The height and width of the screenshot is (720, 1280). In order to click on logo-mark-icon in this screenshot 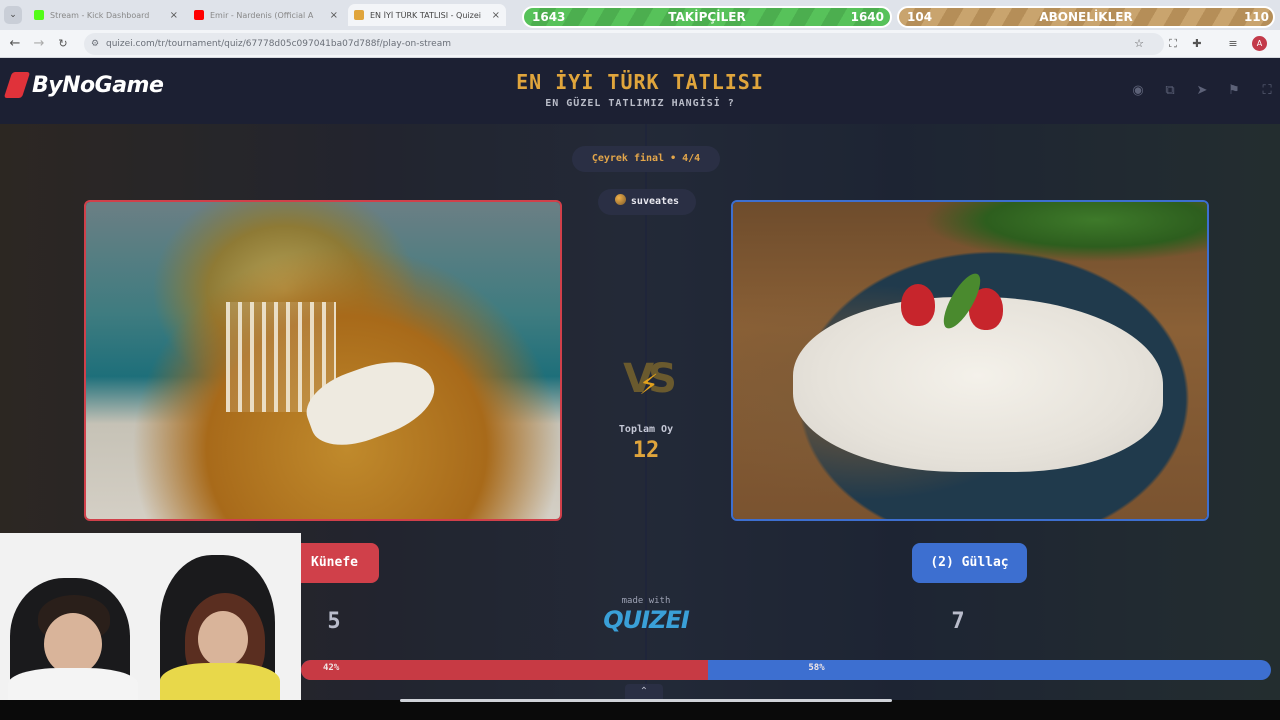, I will do `click(17, 85)`.